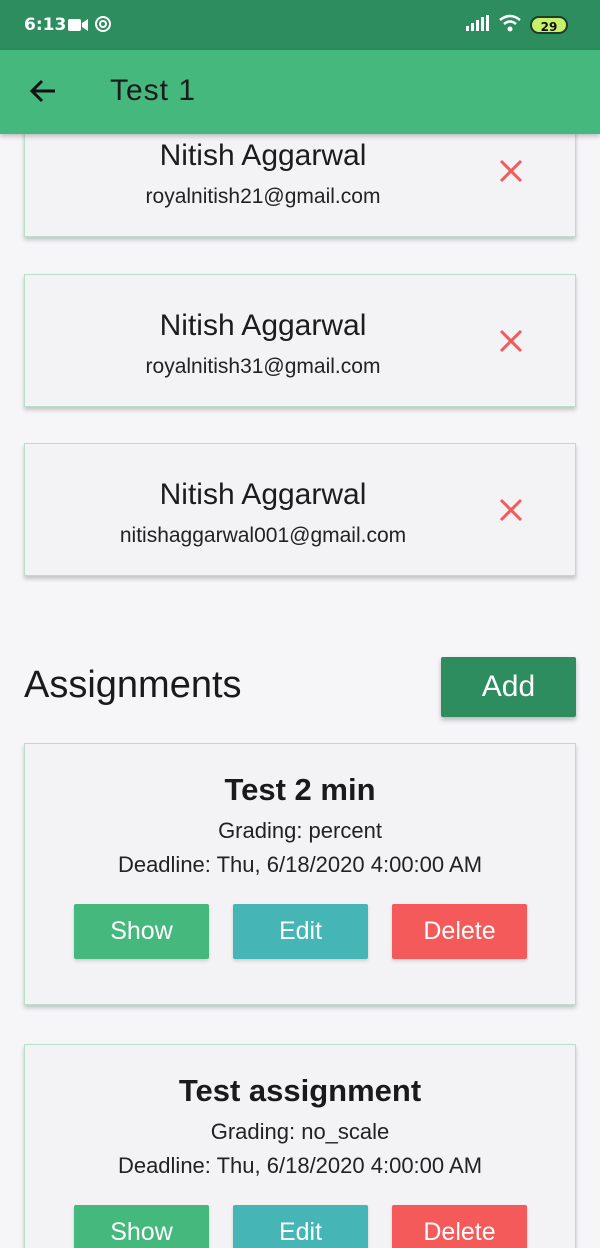  What do you see at coordinates (300, 25) in the screenshot?
I see `status-bar: 6:13 29` at bounding box center [300, 25].